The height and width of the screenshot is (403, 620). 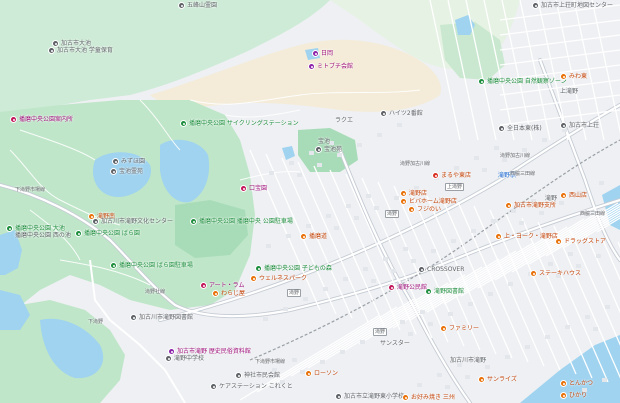 What do you see at coordinates (445, 269) in the screenshot?
I see `place-label: CROSSOVER` at bounding box center [445, 269].